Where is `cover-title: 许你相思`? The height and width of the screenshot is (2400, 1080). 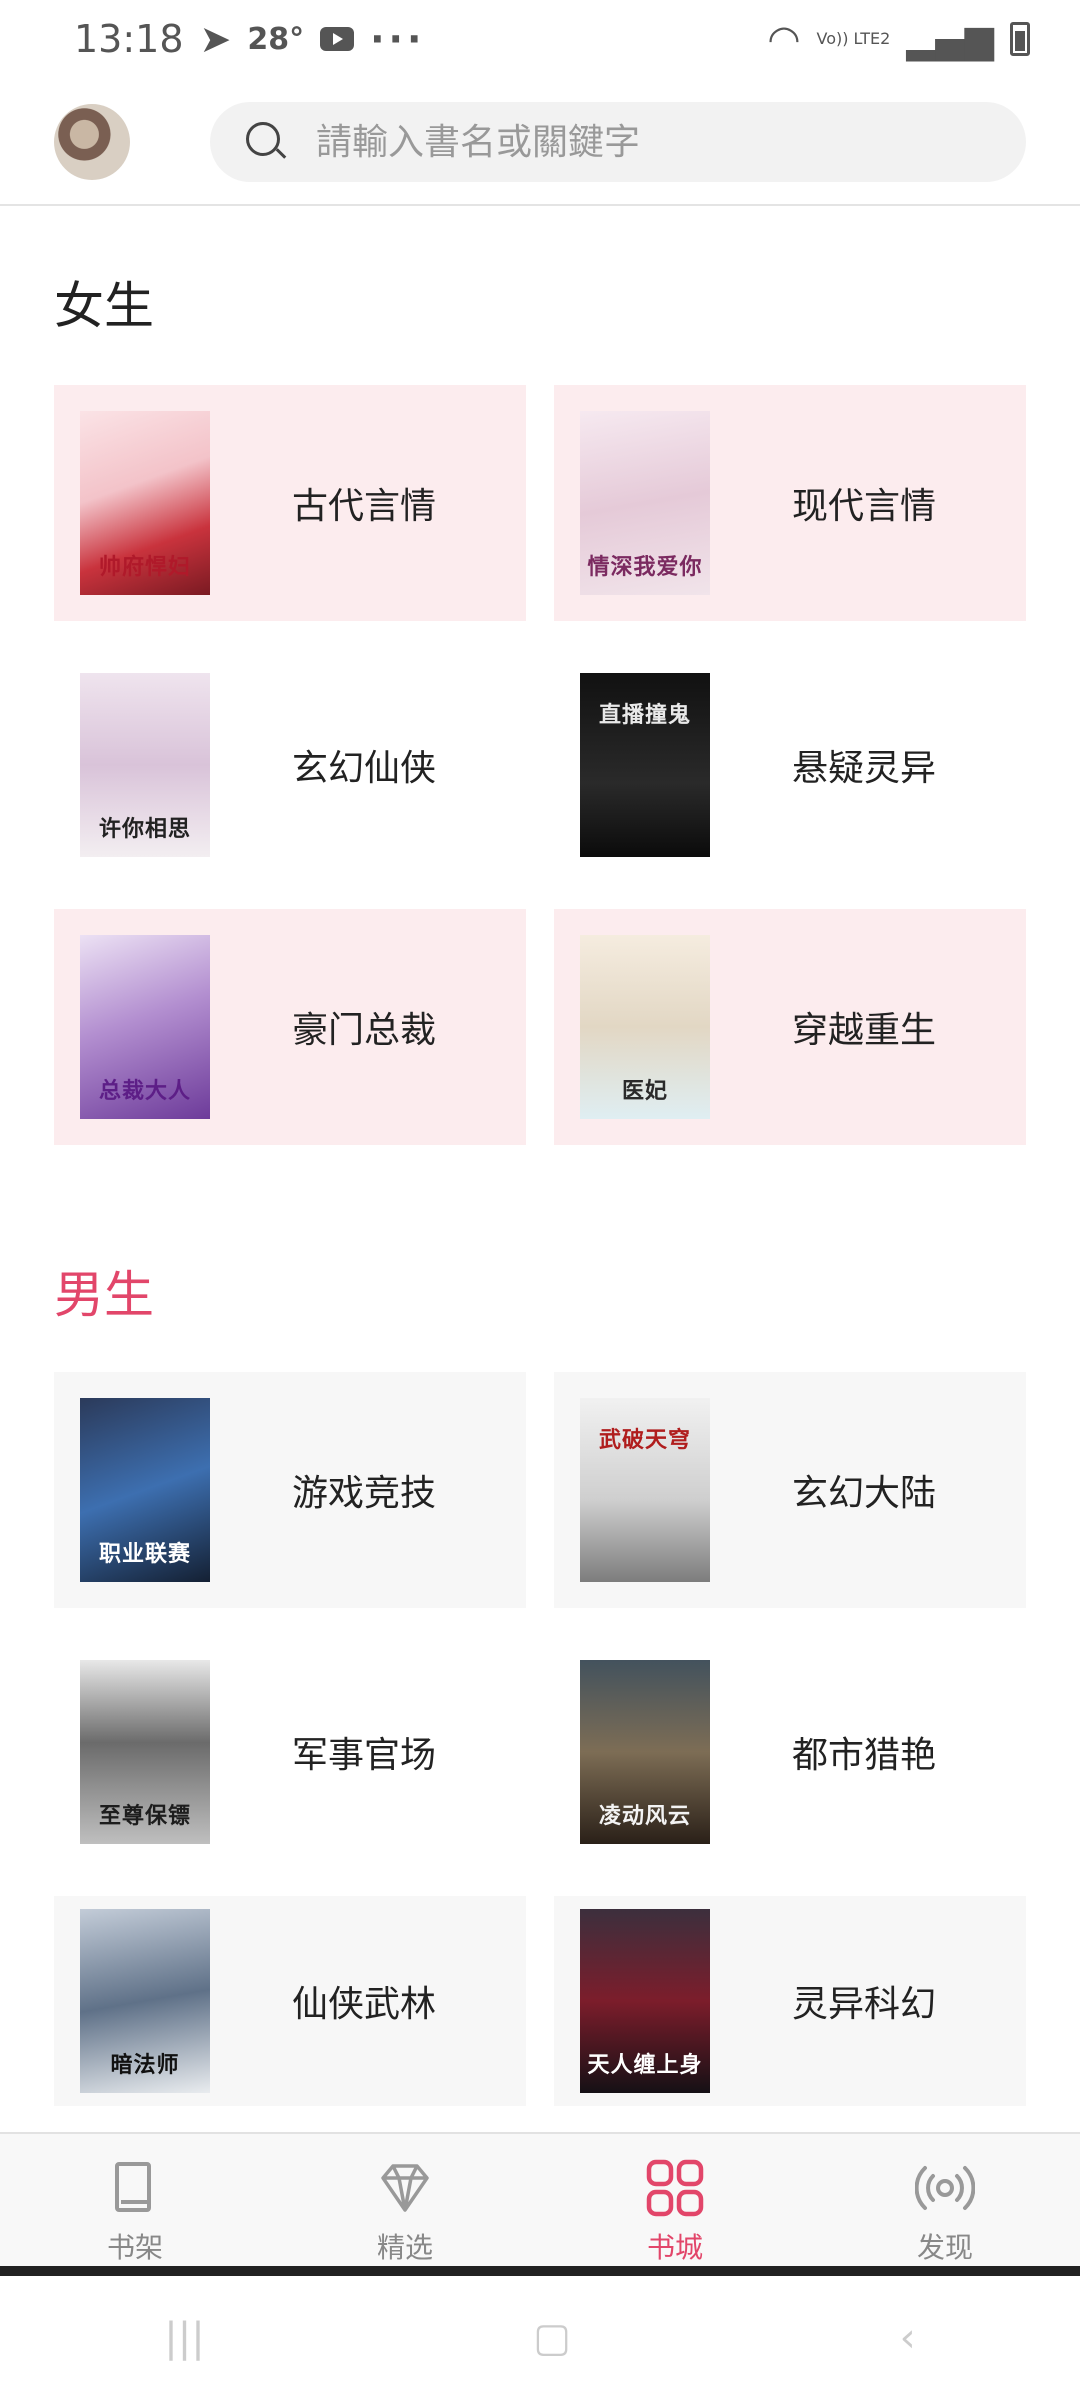 cover-title: 许你相思 is located at coordinates (144, 829).